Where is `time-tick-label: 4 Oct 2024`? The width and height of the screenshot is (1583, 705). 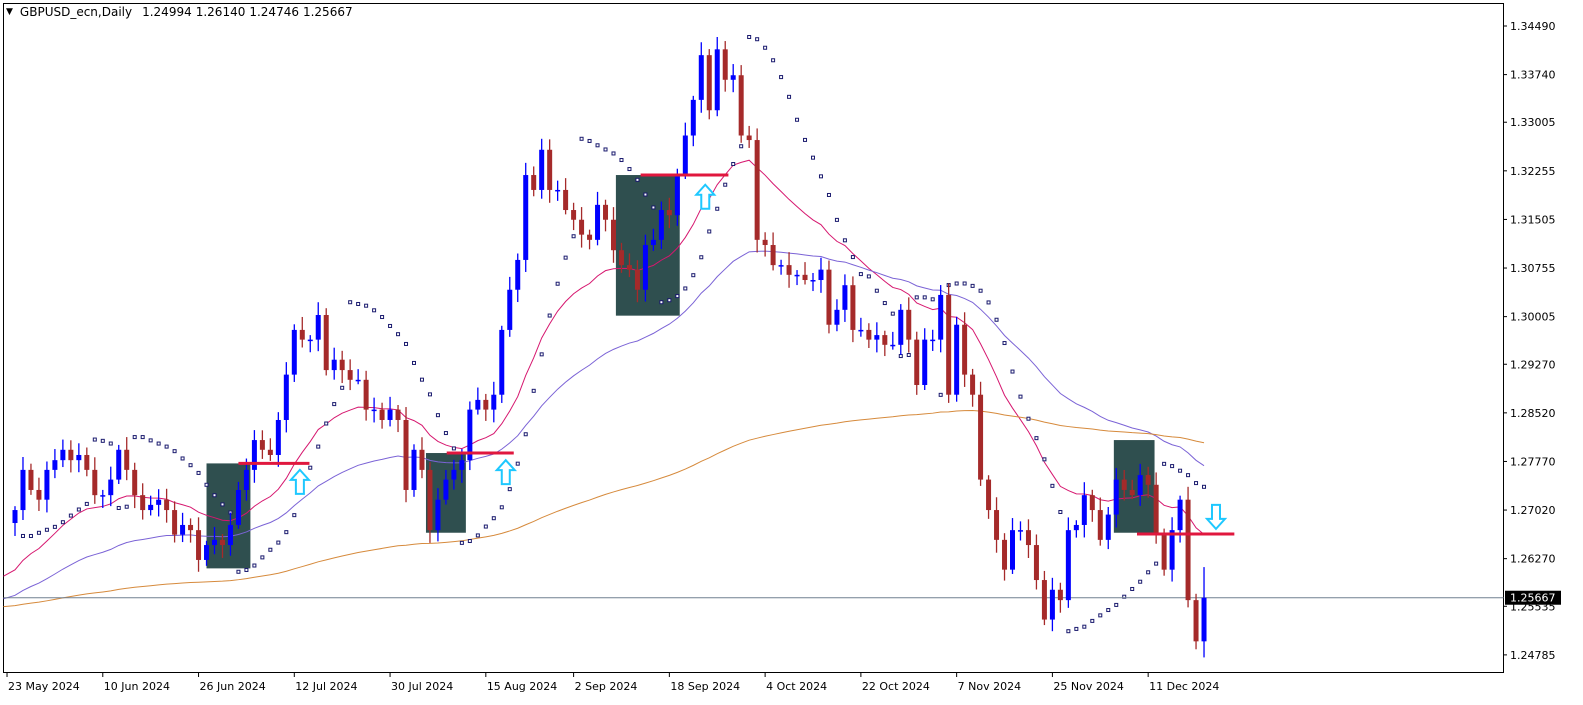 time-tick-label: 4 Oct 2024 is located at coordinates (796, 686).